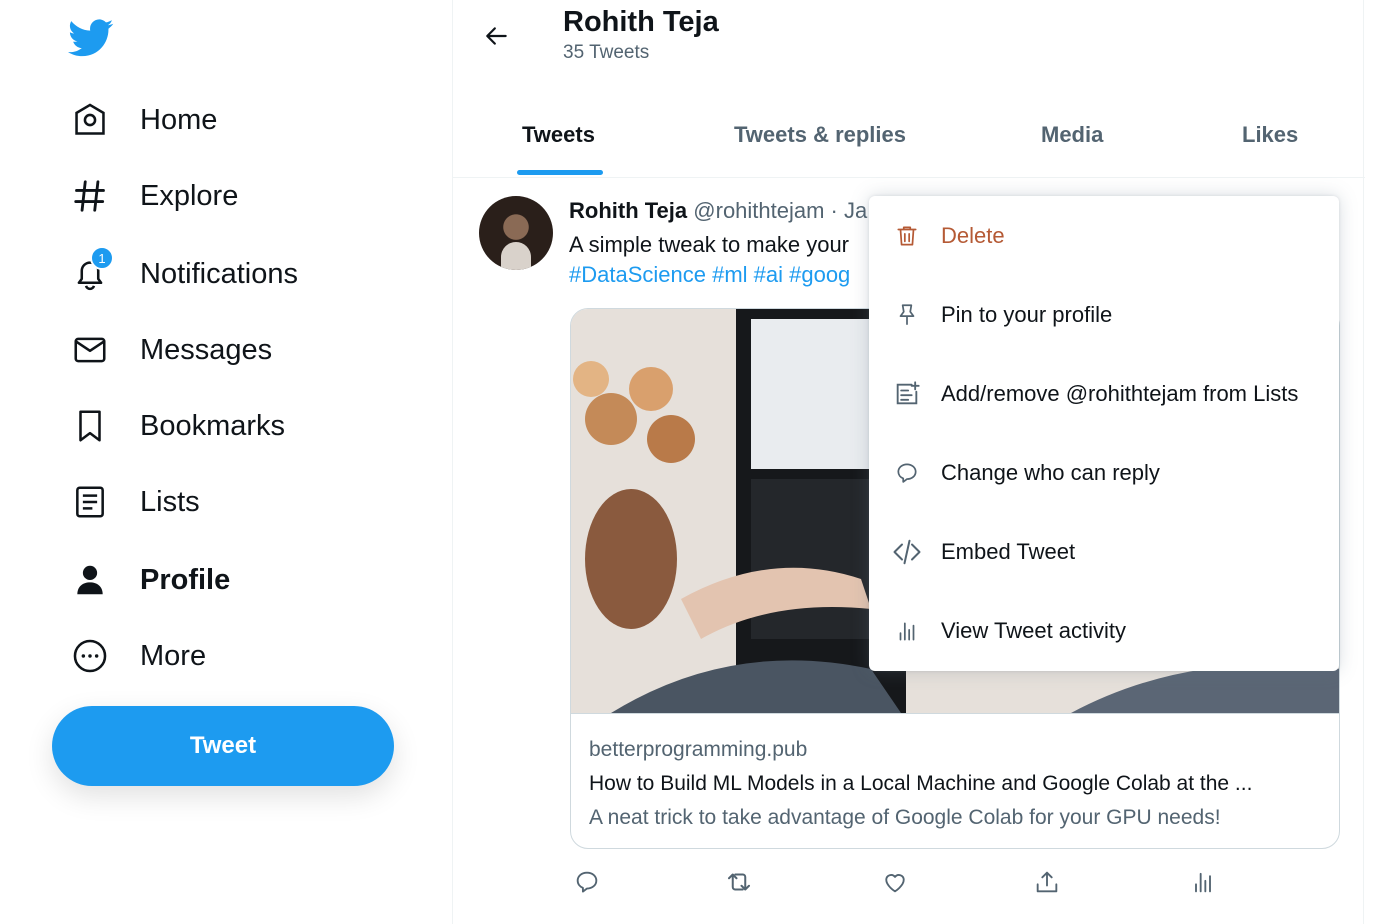  I want to click on tweet-text: A simple tweak to make your, so click(709, 244).